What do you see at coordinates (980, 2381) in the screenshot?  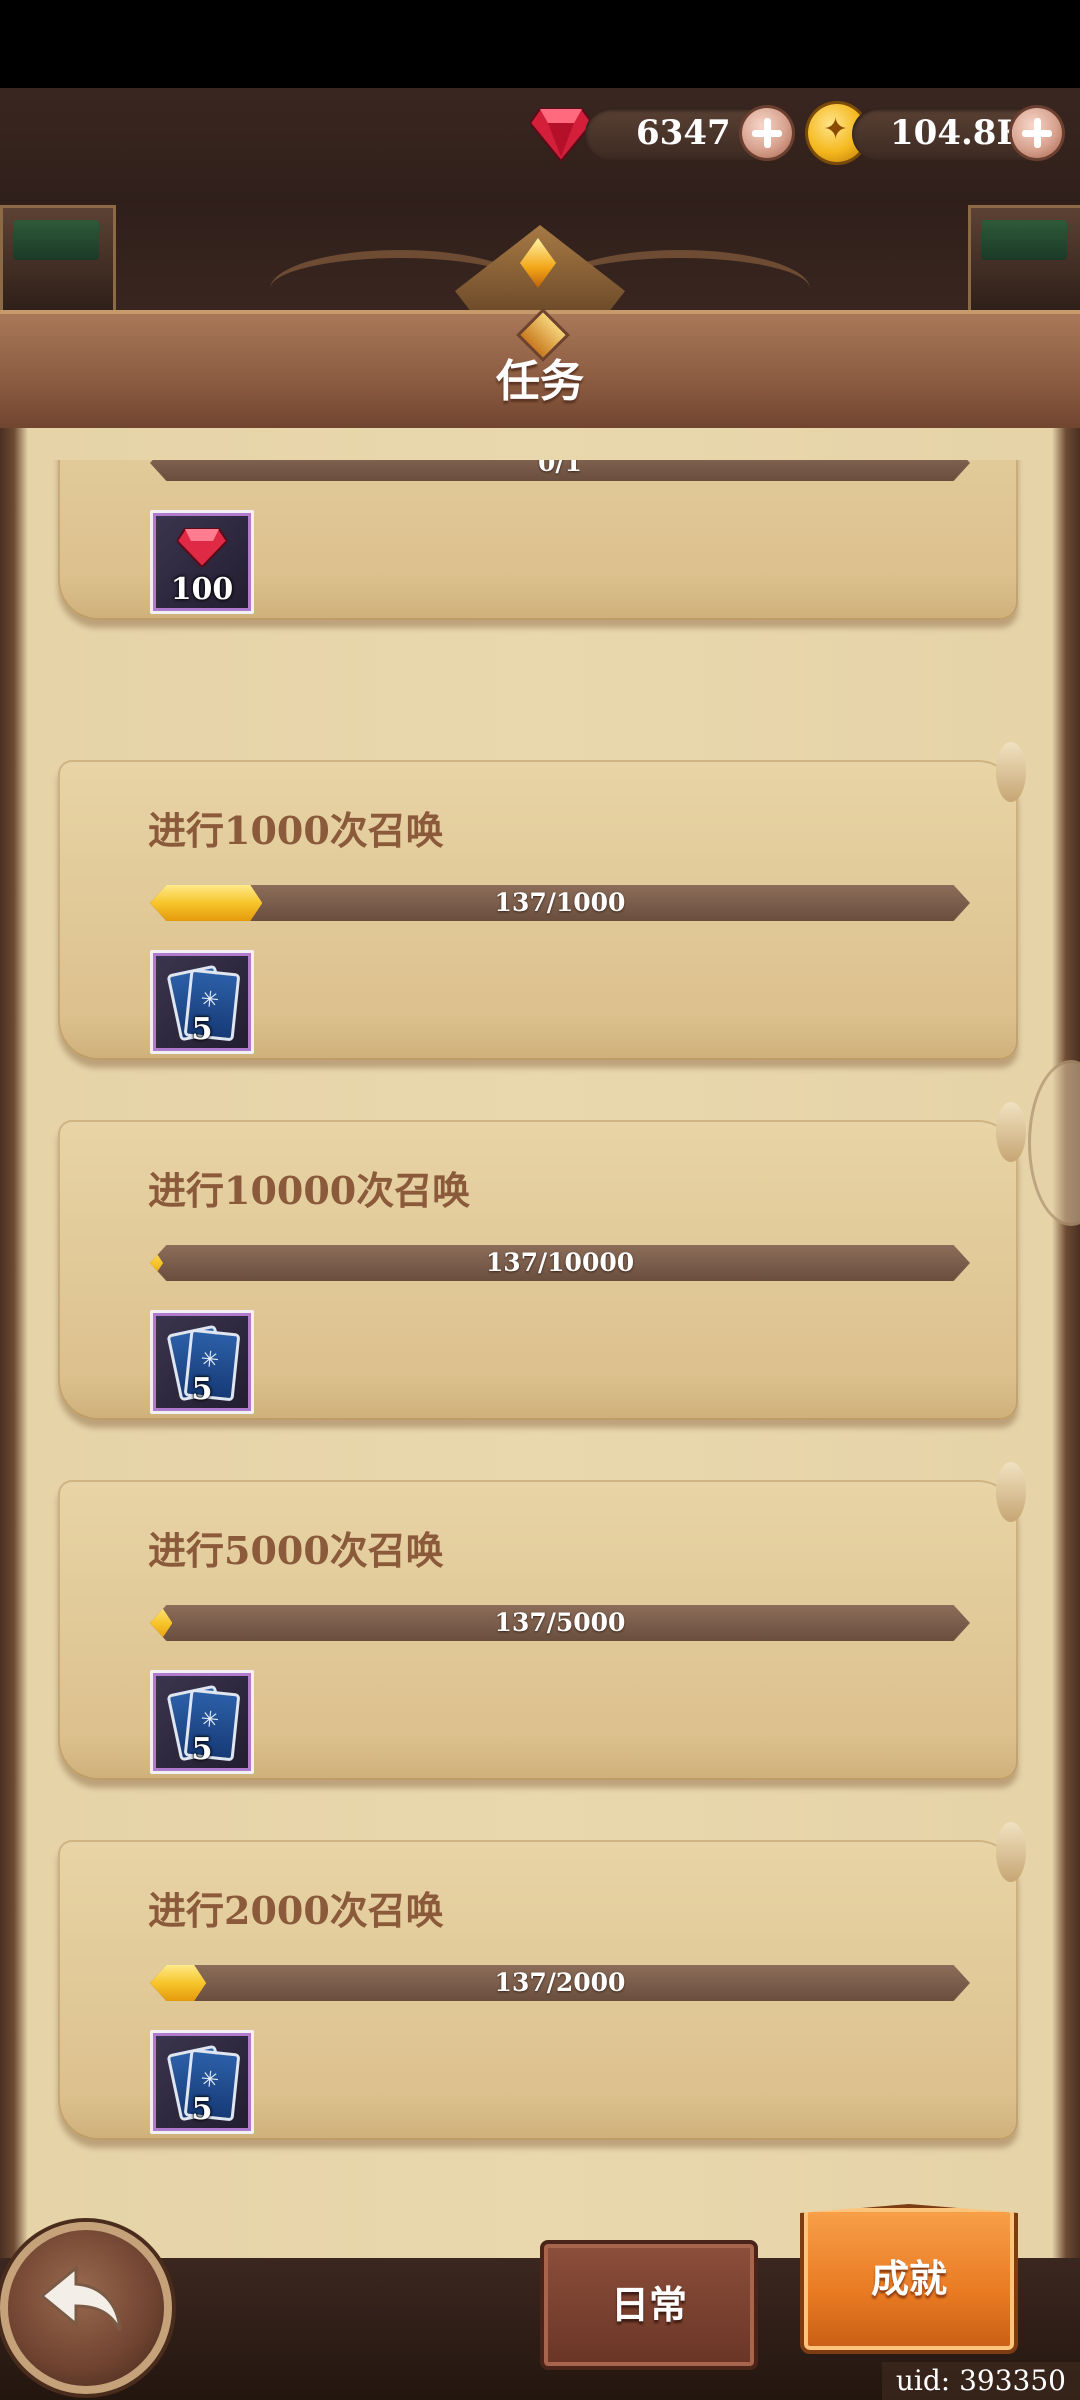 I see `user-id: uid: 393350` at bounding box center [980, 2381].